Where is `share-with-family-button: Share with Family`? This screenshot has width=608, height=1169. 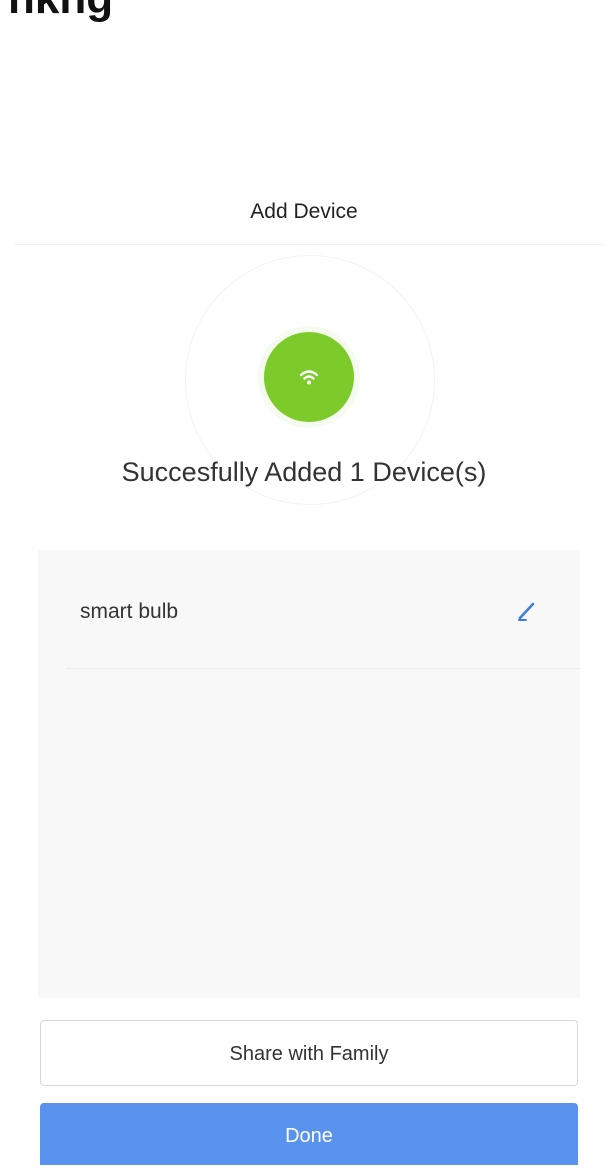
share-with-family-button: Share with Family is located at coordinates (309, 1053).